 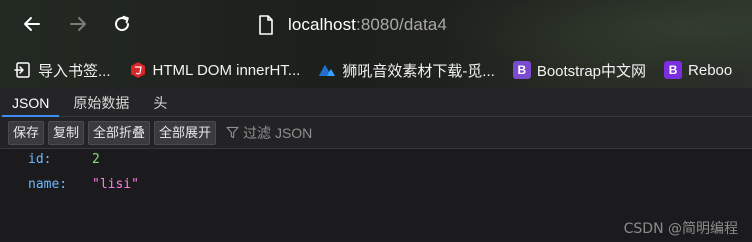 I want to click on address-bar: localhost:8080/data4, so click(x=352, y=25).